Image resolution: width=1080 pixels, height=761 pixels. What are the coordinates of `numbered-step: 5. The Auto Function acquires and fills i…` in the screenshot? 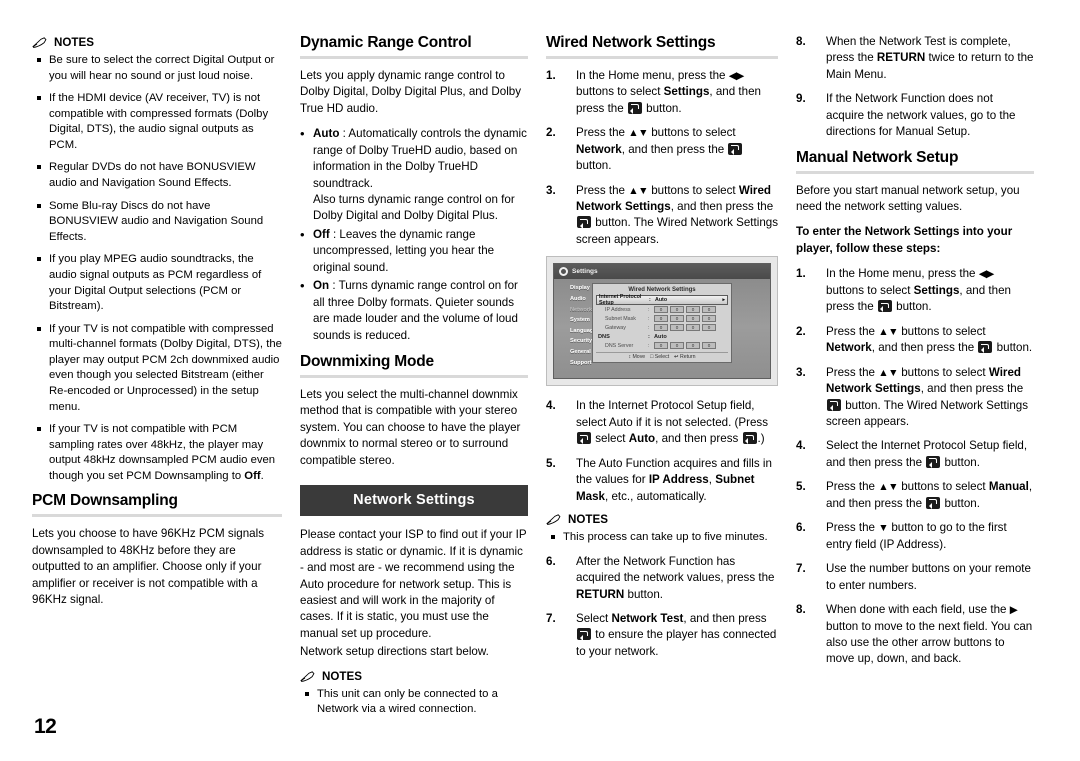 It's located at (662, 480).